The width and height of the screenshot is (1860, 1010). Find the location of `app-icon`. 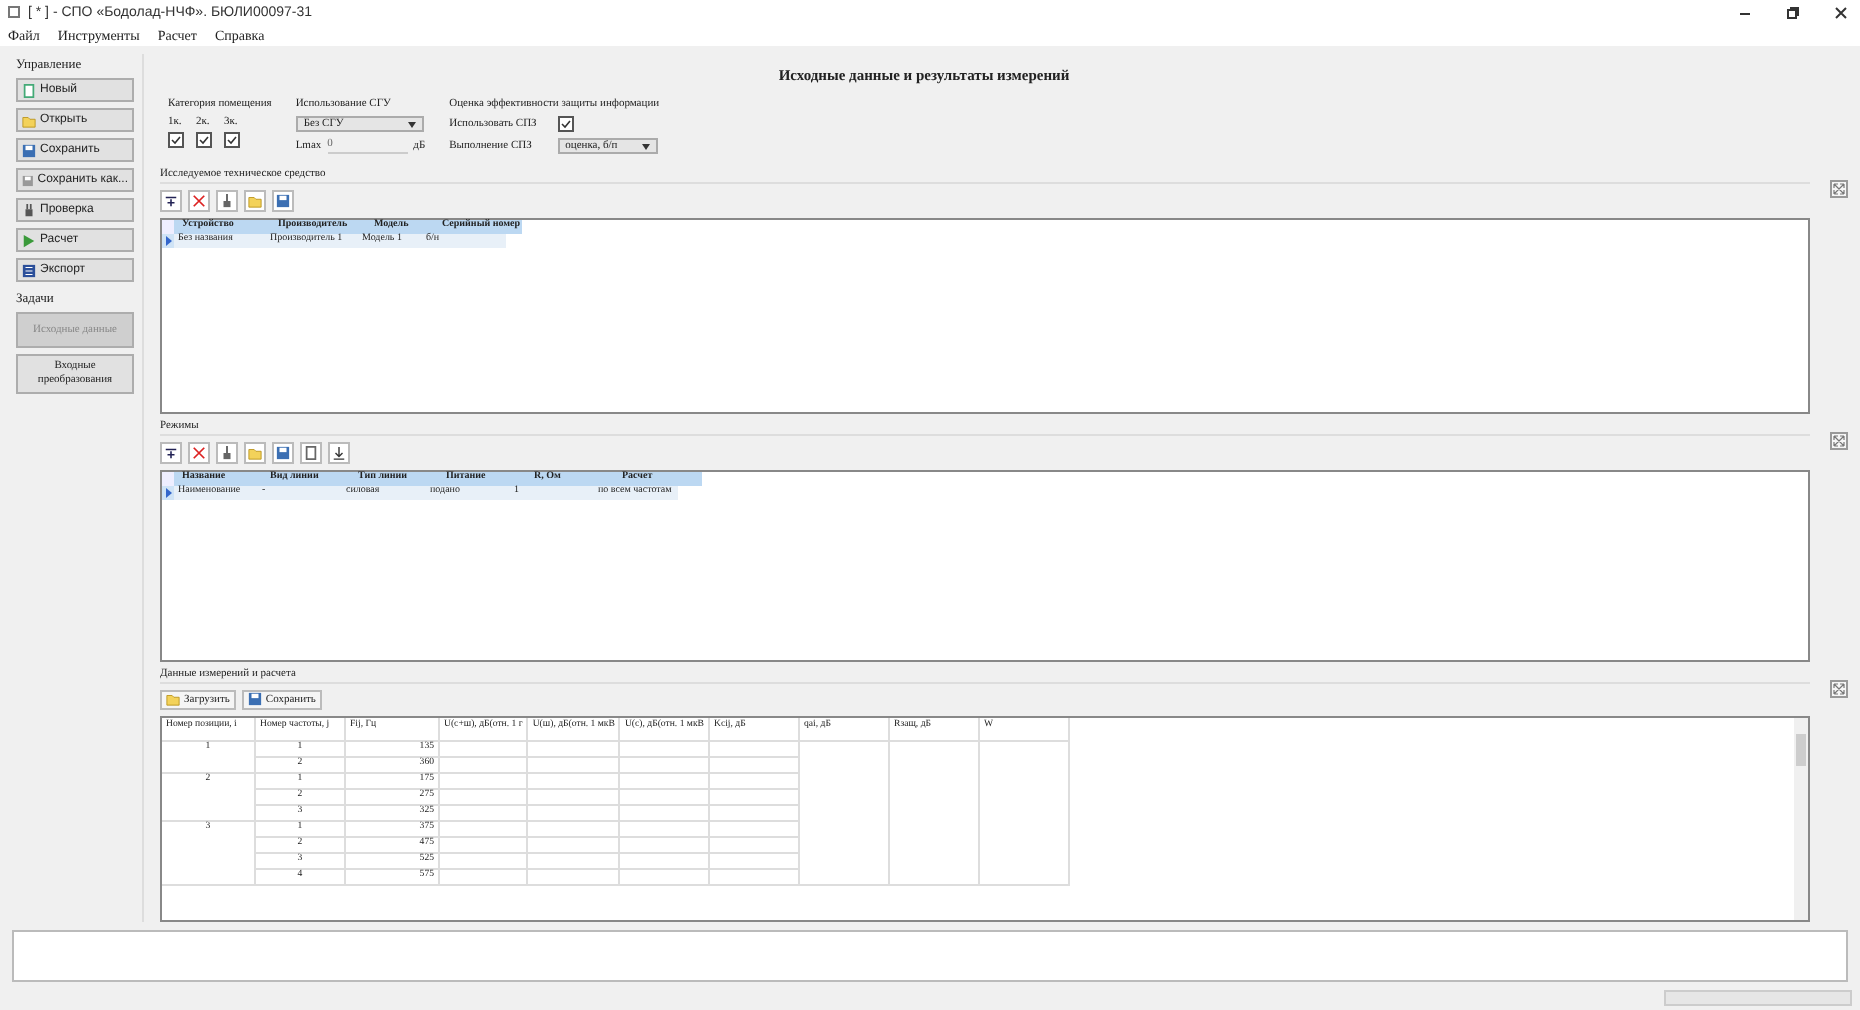

app-icon is located at coordinates (14, 12).